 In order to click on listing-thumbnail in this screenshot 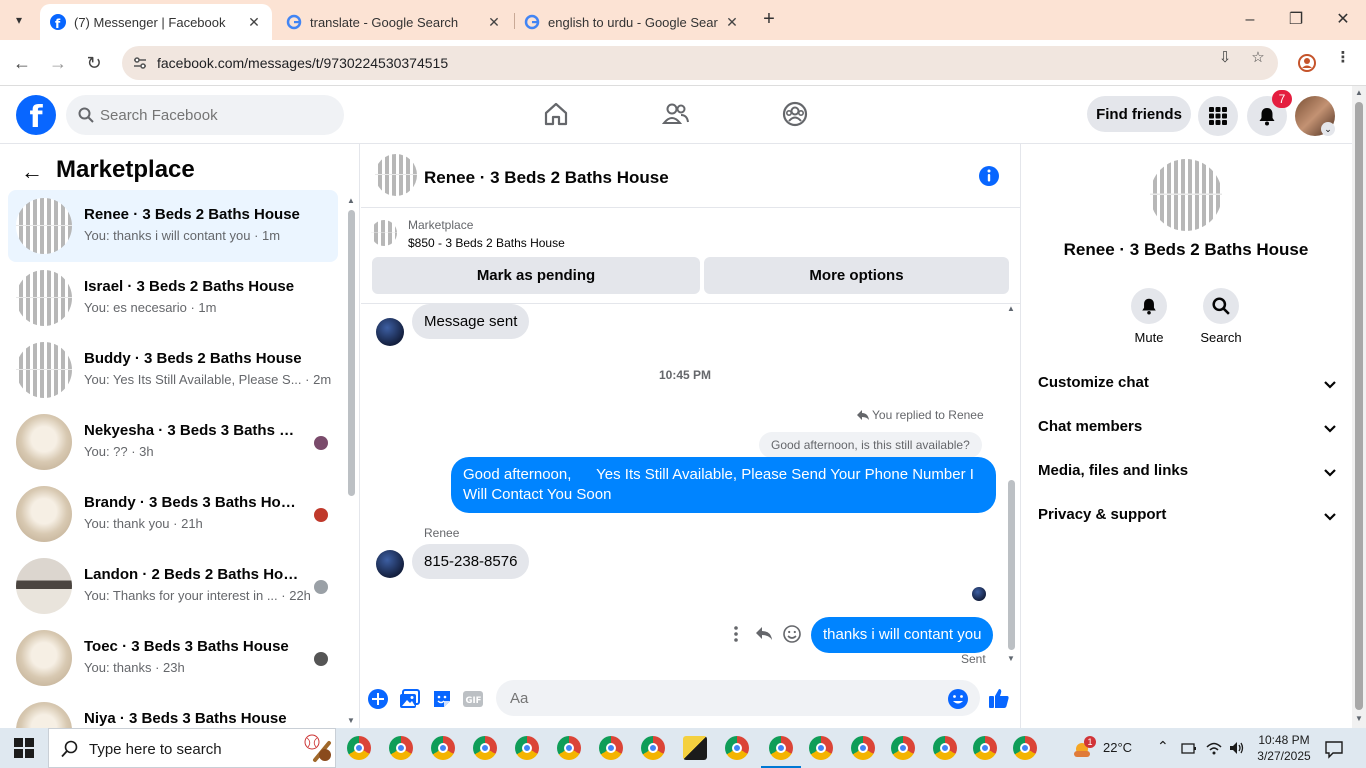, I will do `click(384, 233)`.